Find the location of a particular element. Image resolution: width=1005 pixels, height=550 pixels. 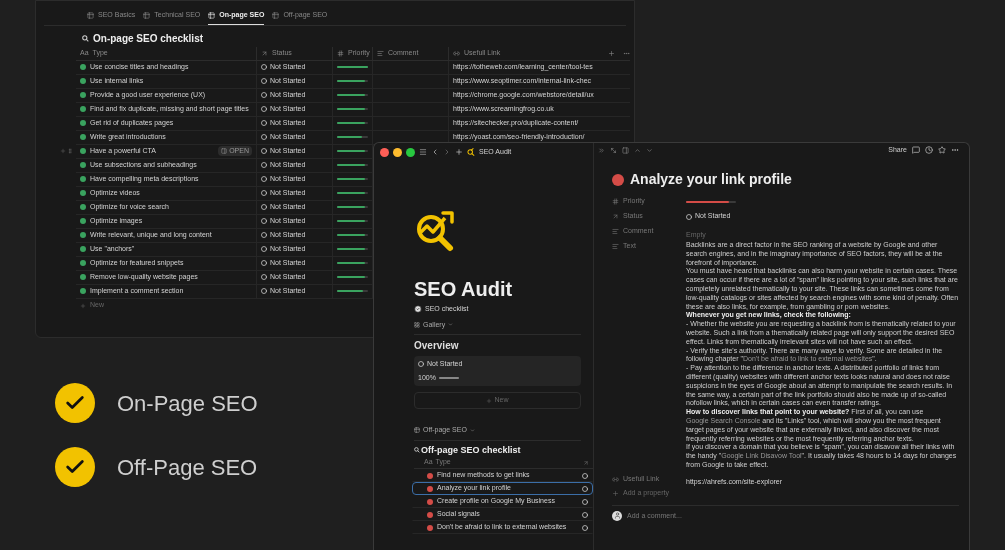

drag-handle-icon is located at coordinates (70, 151).